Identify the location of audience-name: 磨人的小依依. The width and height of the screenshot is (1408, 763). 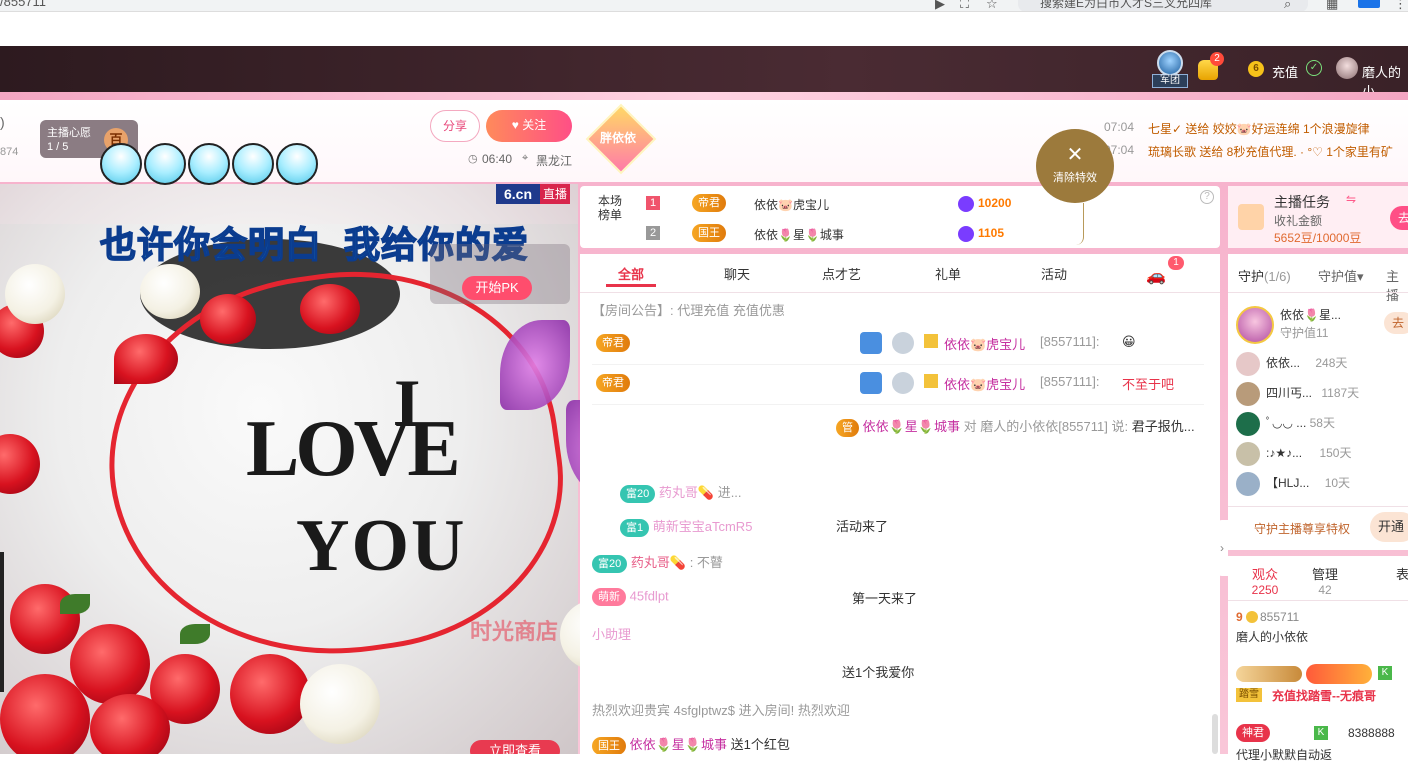
(1272, 636).